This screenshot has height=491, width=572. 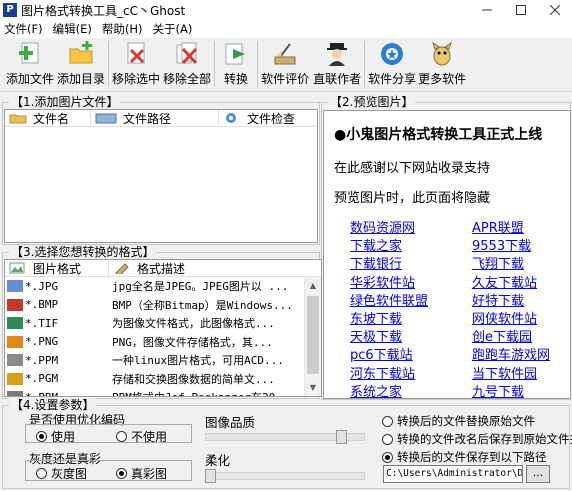 I want to click on menu-bar: 文件(F) 编辑(E) 帮助(H) 关于(A), so click(x=286, y=29).